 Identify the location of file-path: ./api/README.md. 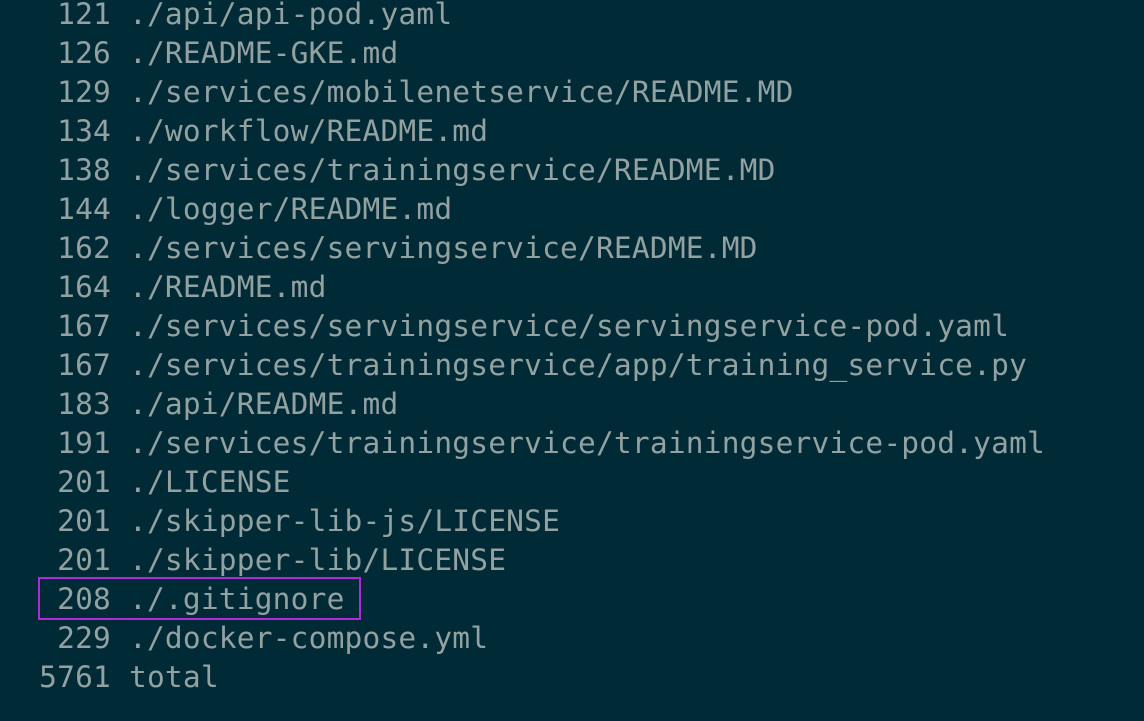
(264, 404).